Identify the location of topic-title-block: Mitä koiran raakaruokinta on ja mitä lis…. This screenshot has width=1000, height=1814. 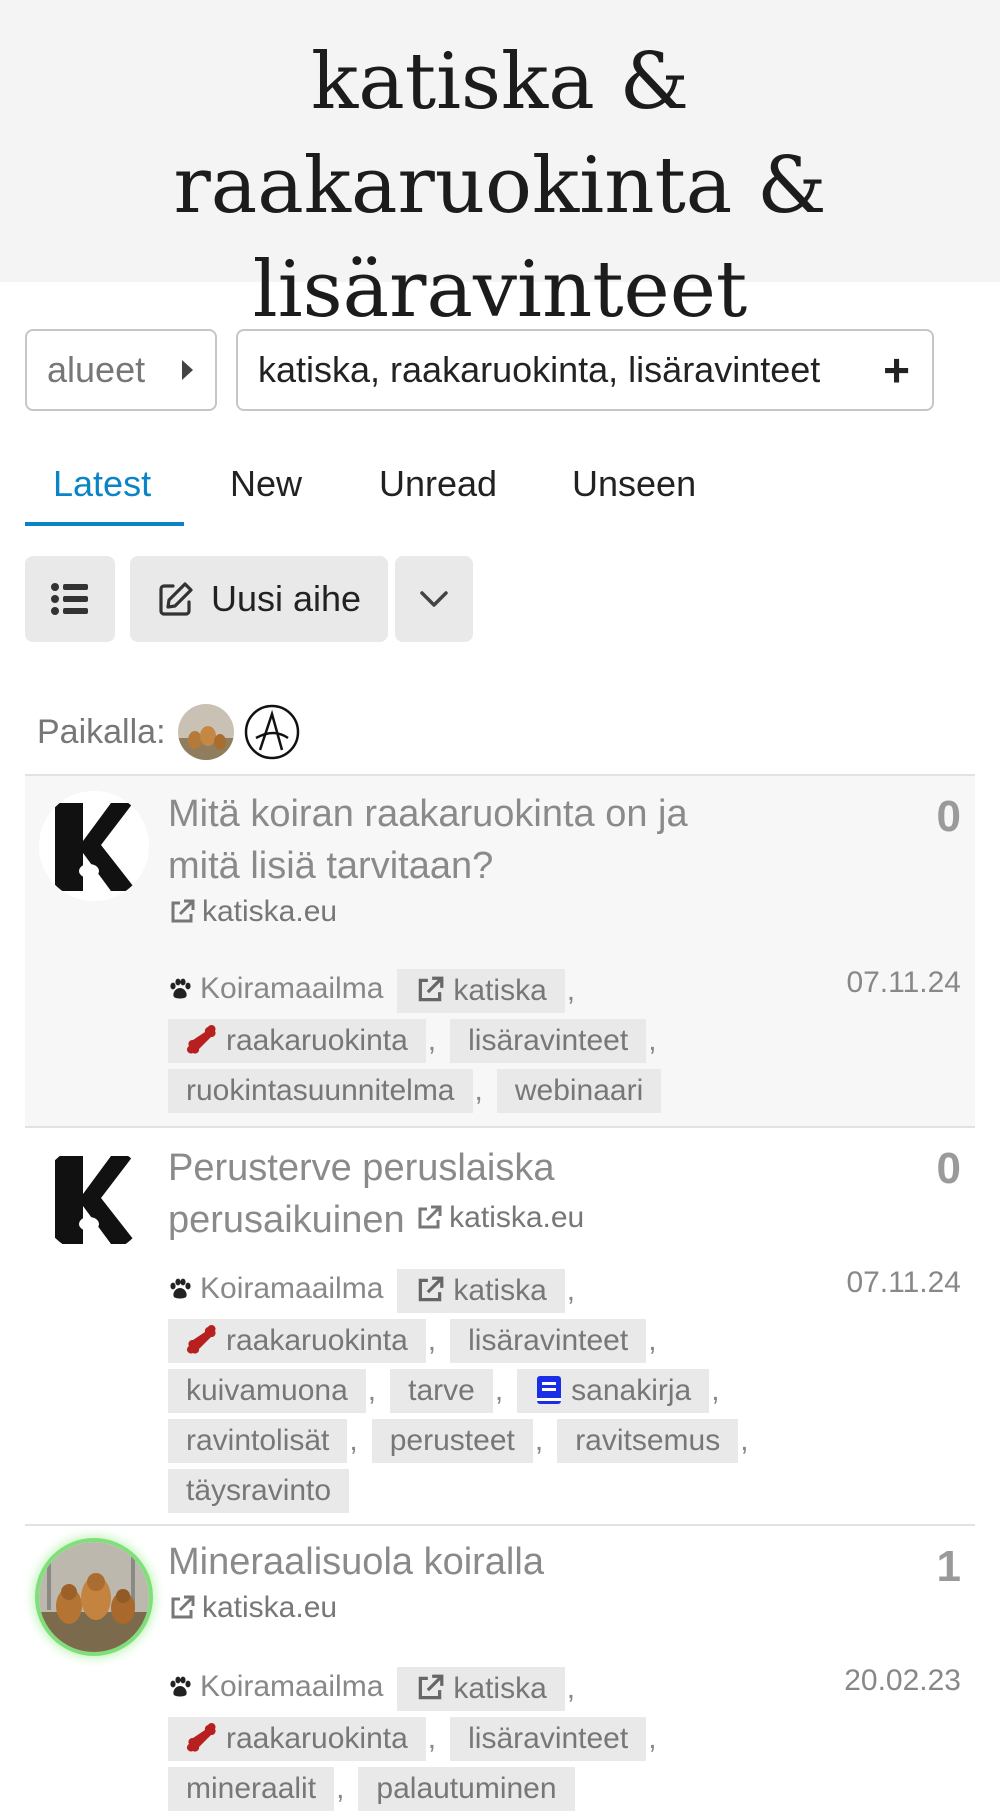
(493, 860).